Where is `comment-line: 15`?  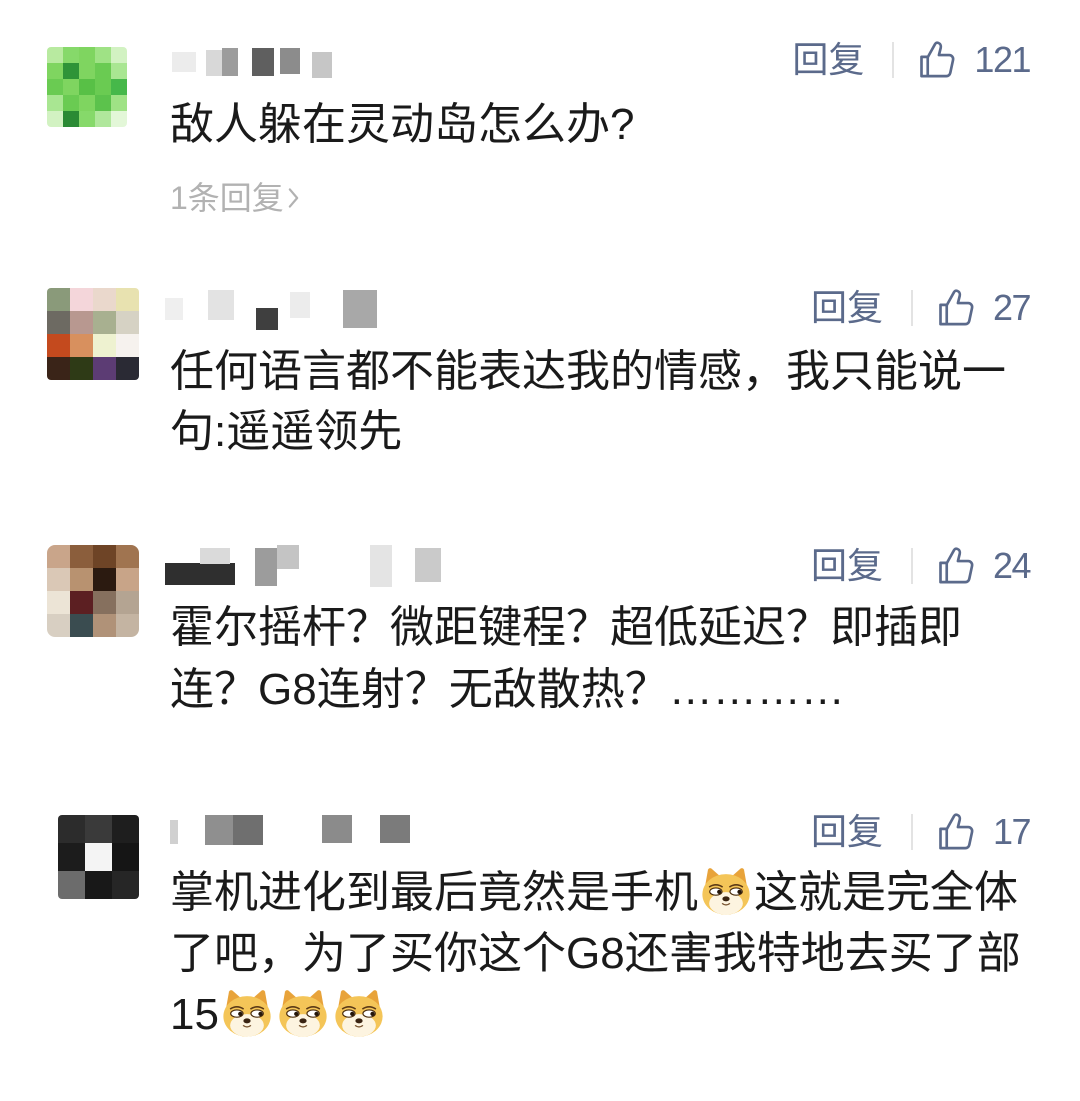 comment-line: 15 is located at coordinates (595, 1014).